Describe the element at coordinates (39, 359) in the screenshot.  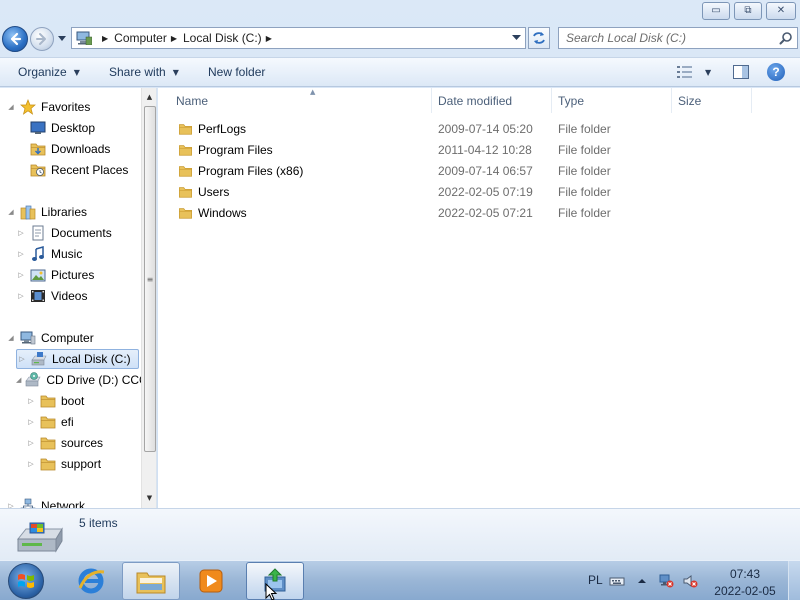
I see `hard-drive-icon` at that location.